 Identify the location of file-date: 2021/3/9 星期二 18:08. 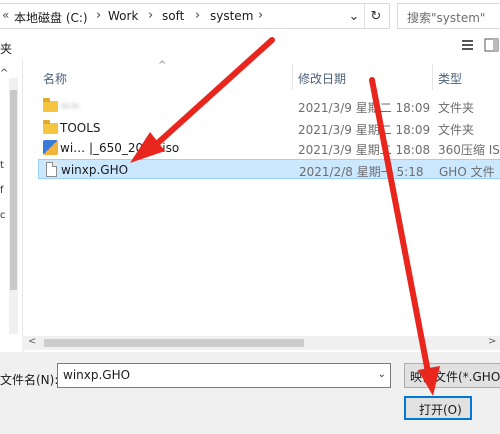
(364, 150).